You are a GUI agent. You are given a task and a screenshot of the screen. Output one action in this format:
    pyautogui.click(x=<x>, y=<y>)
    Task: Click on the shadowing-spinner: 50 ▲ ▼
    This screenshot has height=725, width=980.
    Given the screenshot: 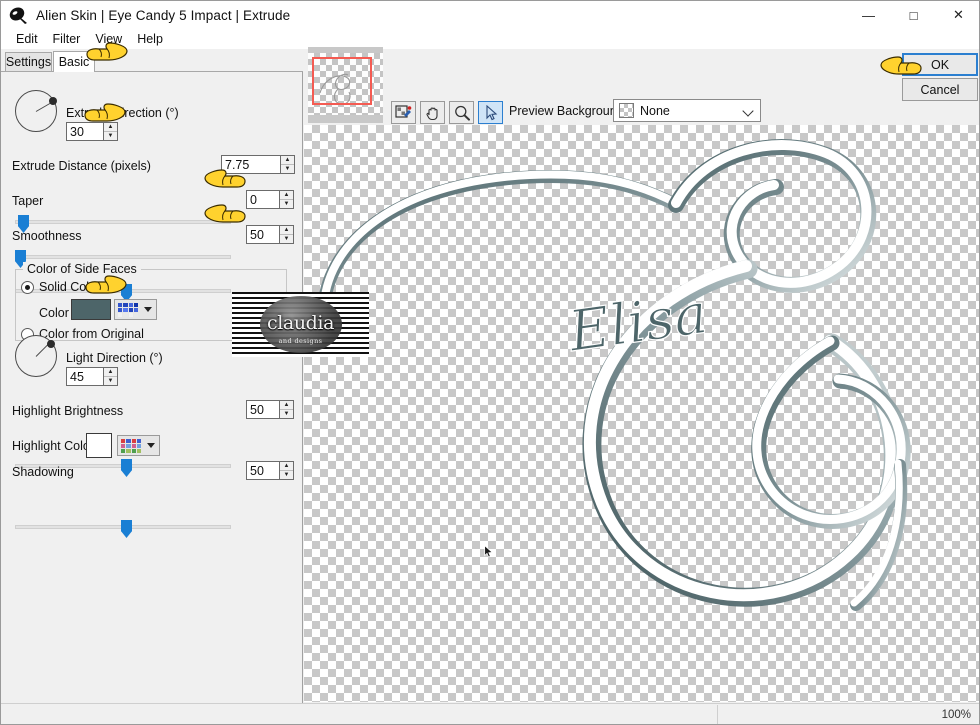 What is the action you would take?
    pyautogui.click(x=270, y=470)
    